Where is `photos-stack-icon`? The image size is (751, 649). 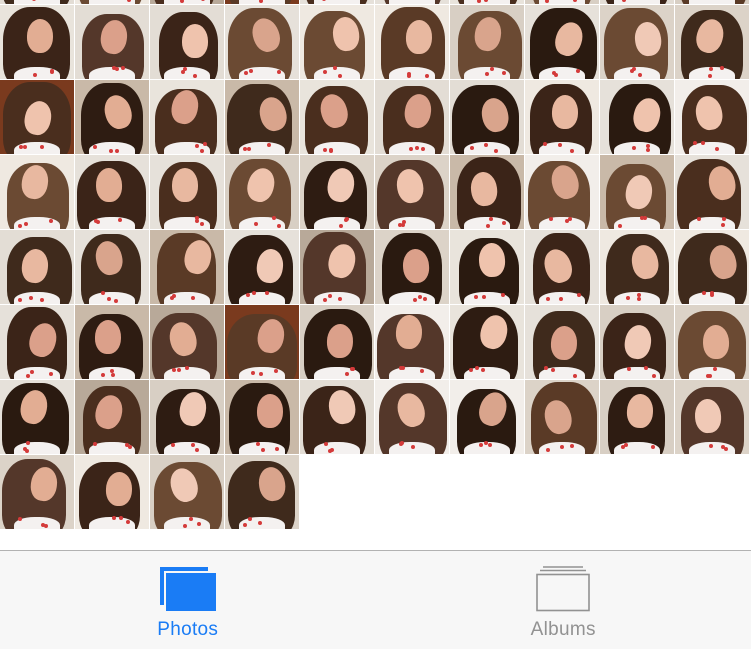 photos-stack-icon is located at coordinates (188, 589).